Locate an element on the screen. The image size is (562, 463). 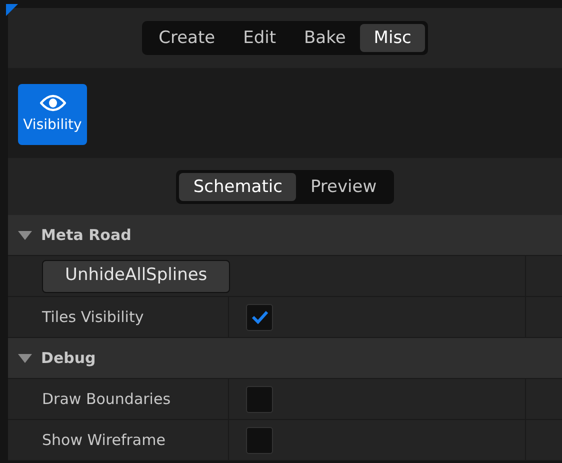
property-label: Draw Boundaries is located at coordinates (106, 399).